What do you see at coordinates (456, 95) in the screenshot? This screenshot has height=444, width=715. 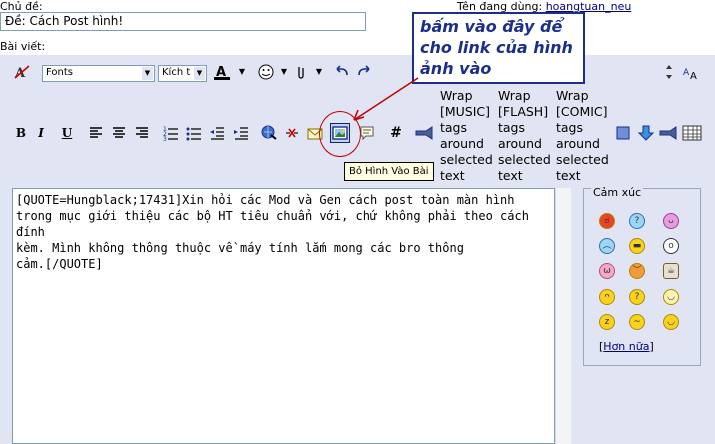 I see `wrap-music-line: Wrap` at bounding box center [456, 95].